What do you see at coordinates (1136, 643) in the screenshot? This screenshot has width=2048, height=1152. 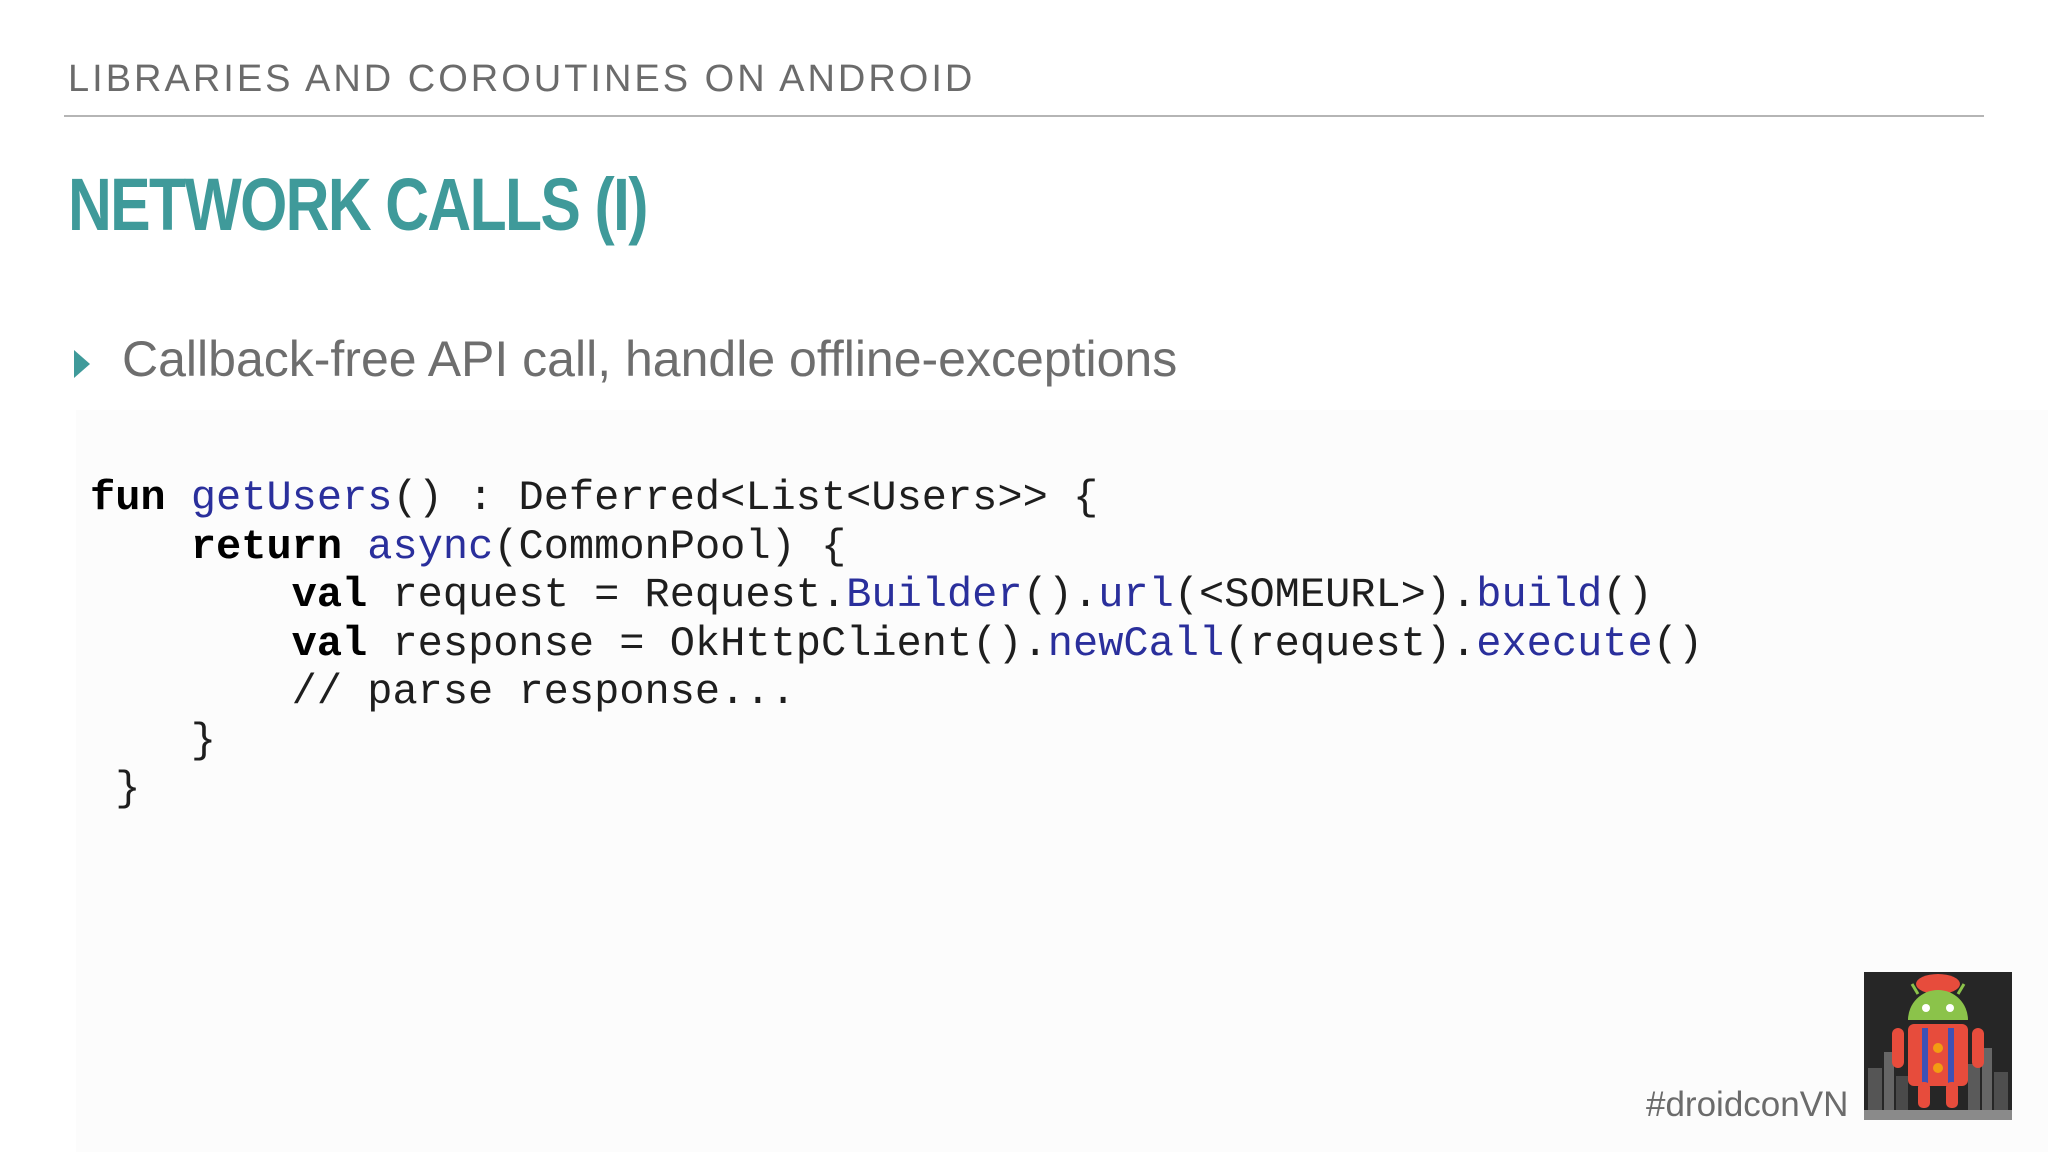 I see `code-function: newCall` at bounding box center [1136, 643].